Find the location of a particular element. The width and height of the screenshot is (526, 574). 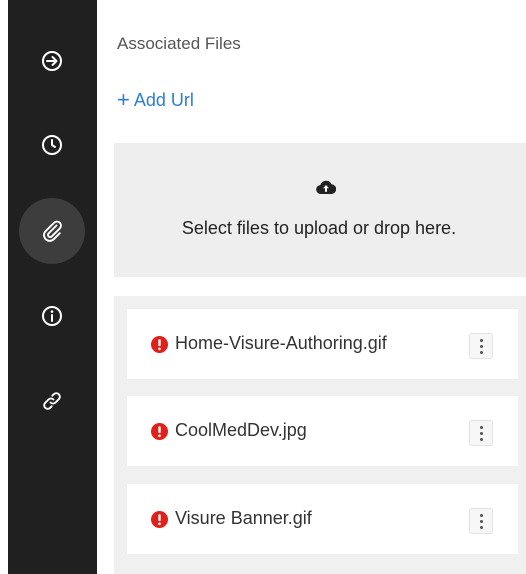

file-name: Visure Banner.gif is located at coordinates (243, 518).